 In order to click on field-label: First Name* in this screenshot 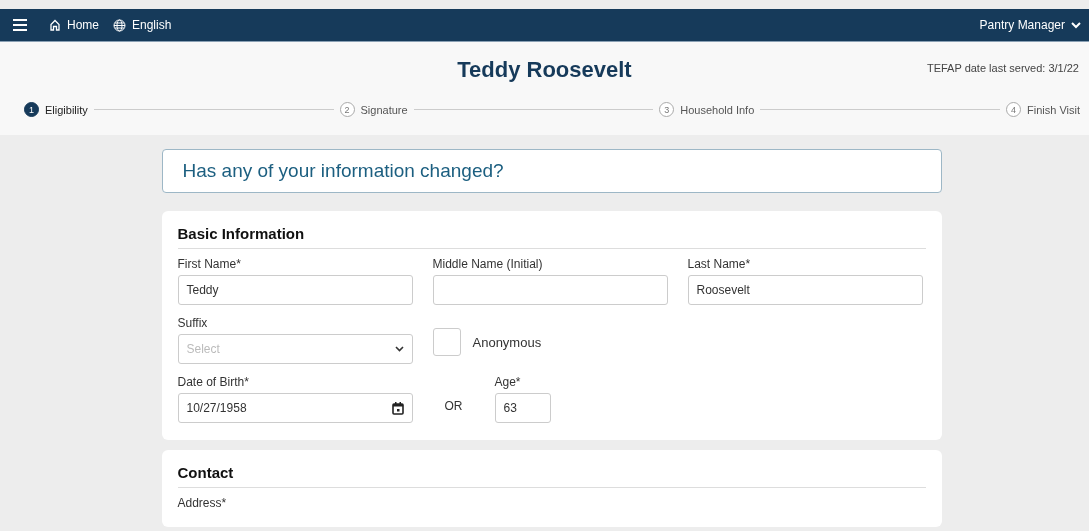, I will do `click(209, 264)`.